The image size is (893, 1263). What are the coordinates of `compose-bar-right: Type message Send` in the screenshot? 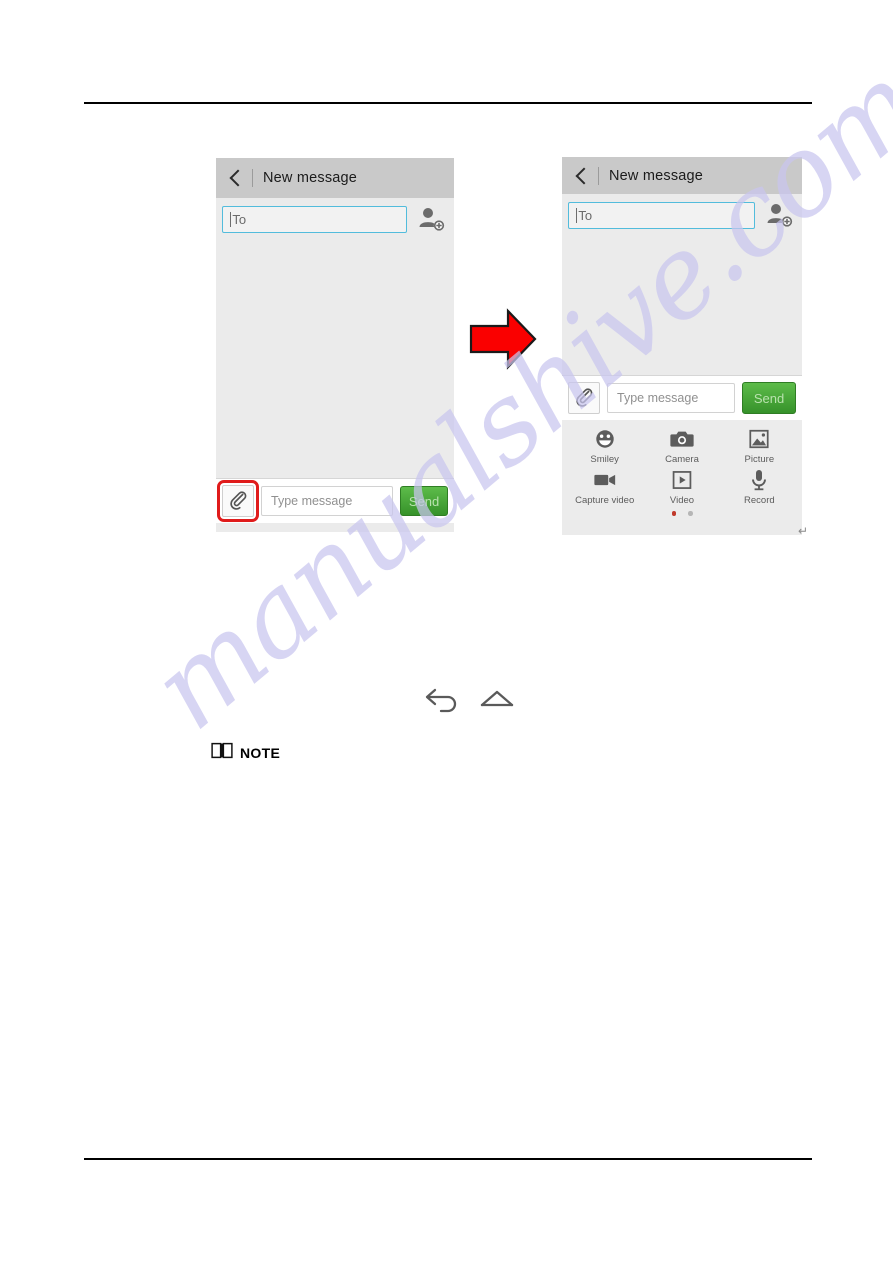 It's located at (682, 397).